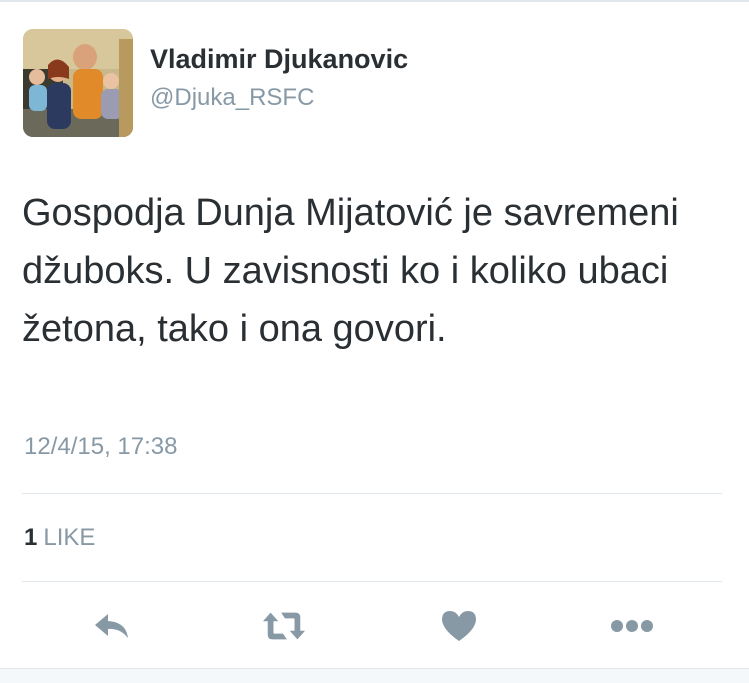 This screenshot has height=683, width=749. I want to click on family-photo-avatar, so click(78, 83).